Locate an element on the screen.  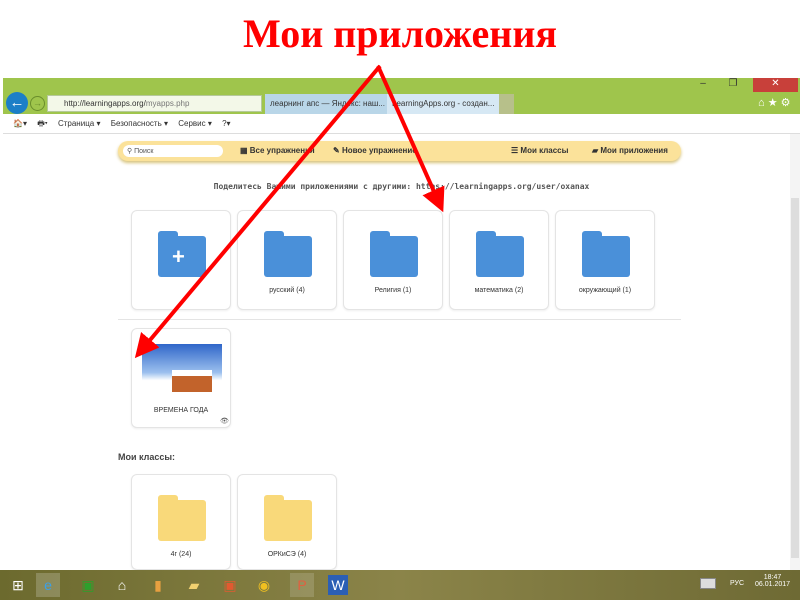
folder-card: русский (4) is located at coordinates (287, 260).